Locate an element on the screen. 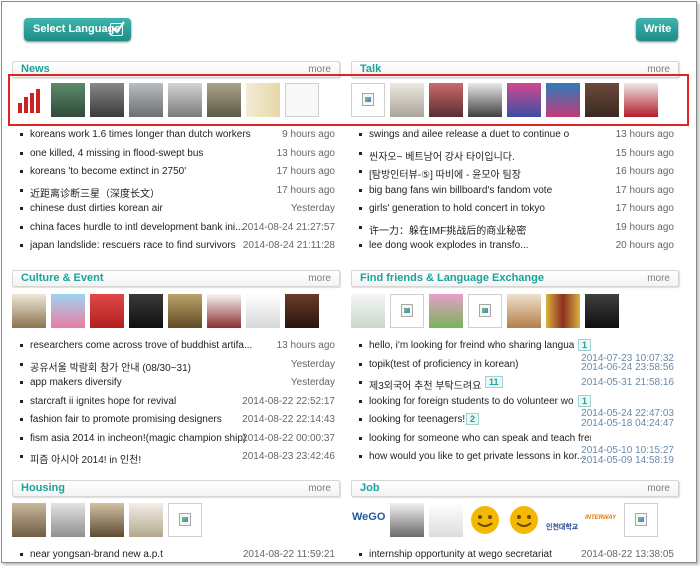 The height and width of the screenshot is (566, 700). talk-item-date: 13 hours ago is located at coordinates (644, 134).